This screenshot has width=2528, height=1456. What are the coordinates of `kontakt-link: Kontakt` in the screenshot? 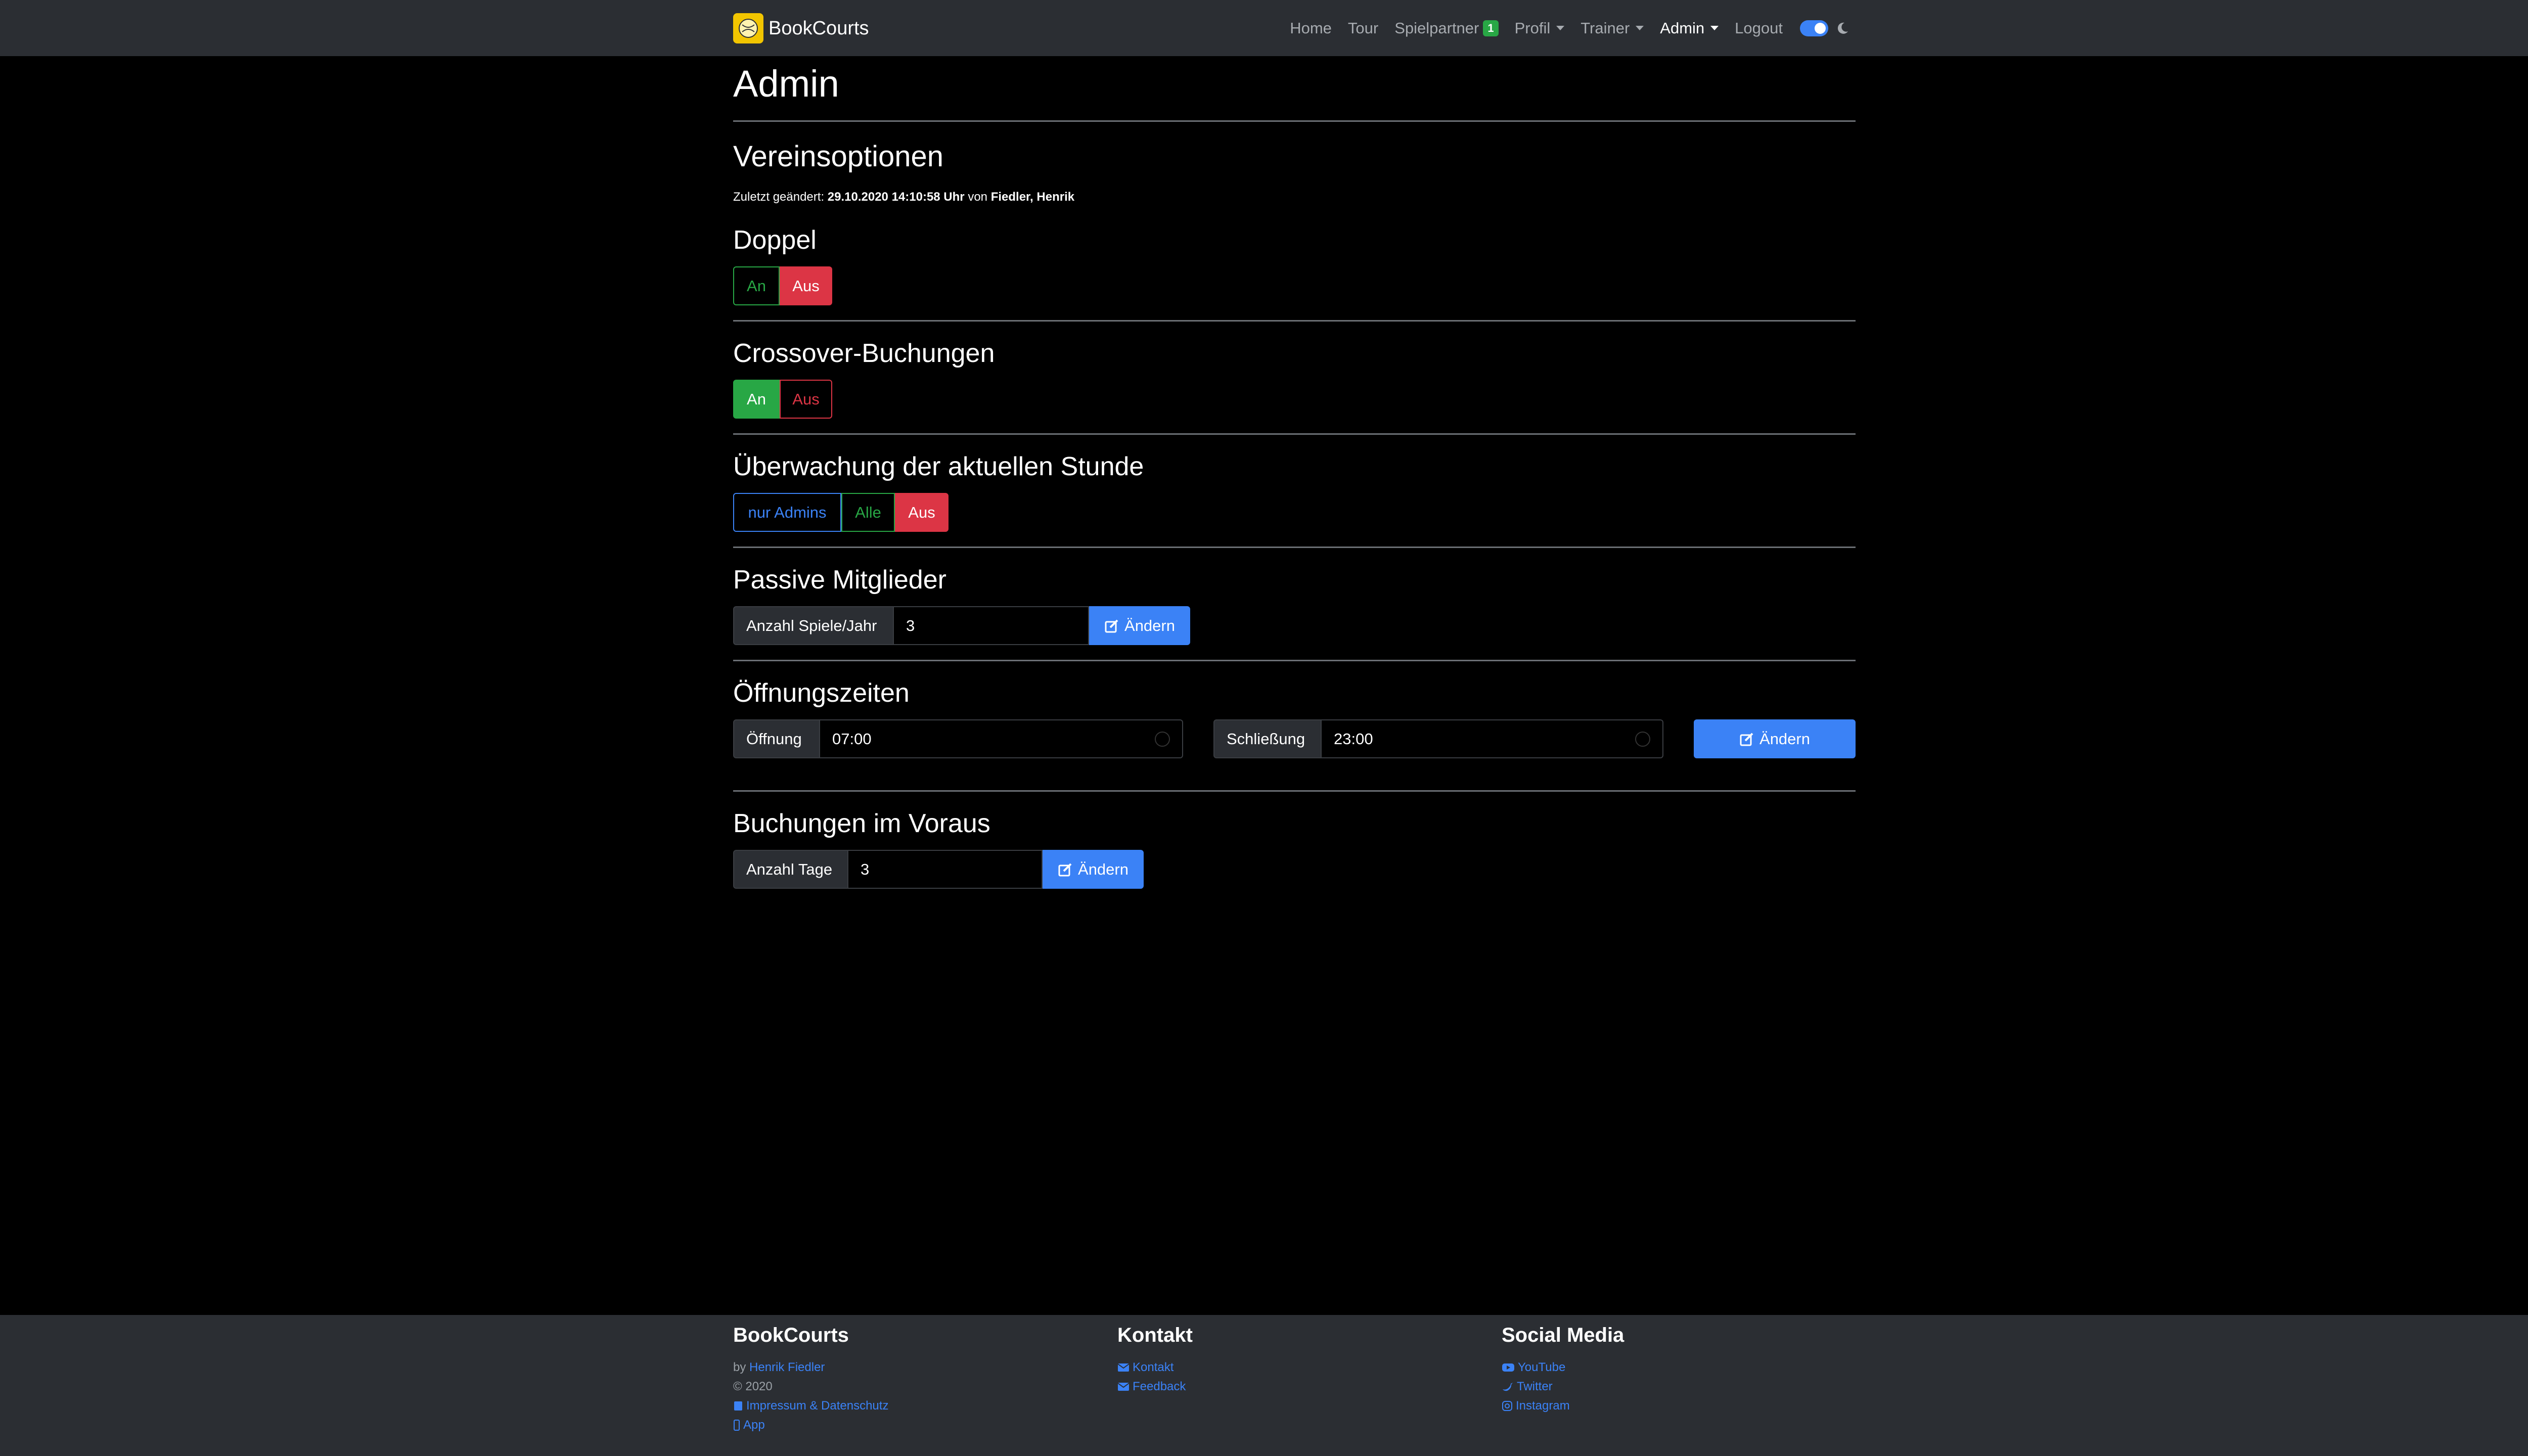 It's located at (1155, 1367).